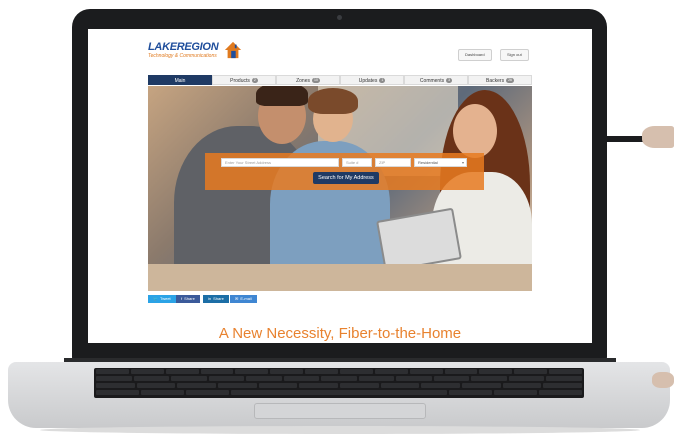 The width and height of the screenshot is (674, 436). What do you see at coordinates (495, 81) in the screenshot?
I see `nav-backers-label: Backers` at bounding box center [495, 81].